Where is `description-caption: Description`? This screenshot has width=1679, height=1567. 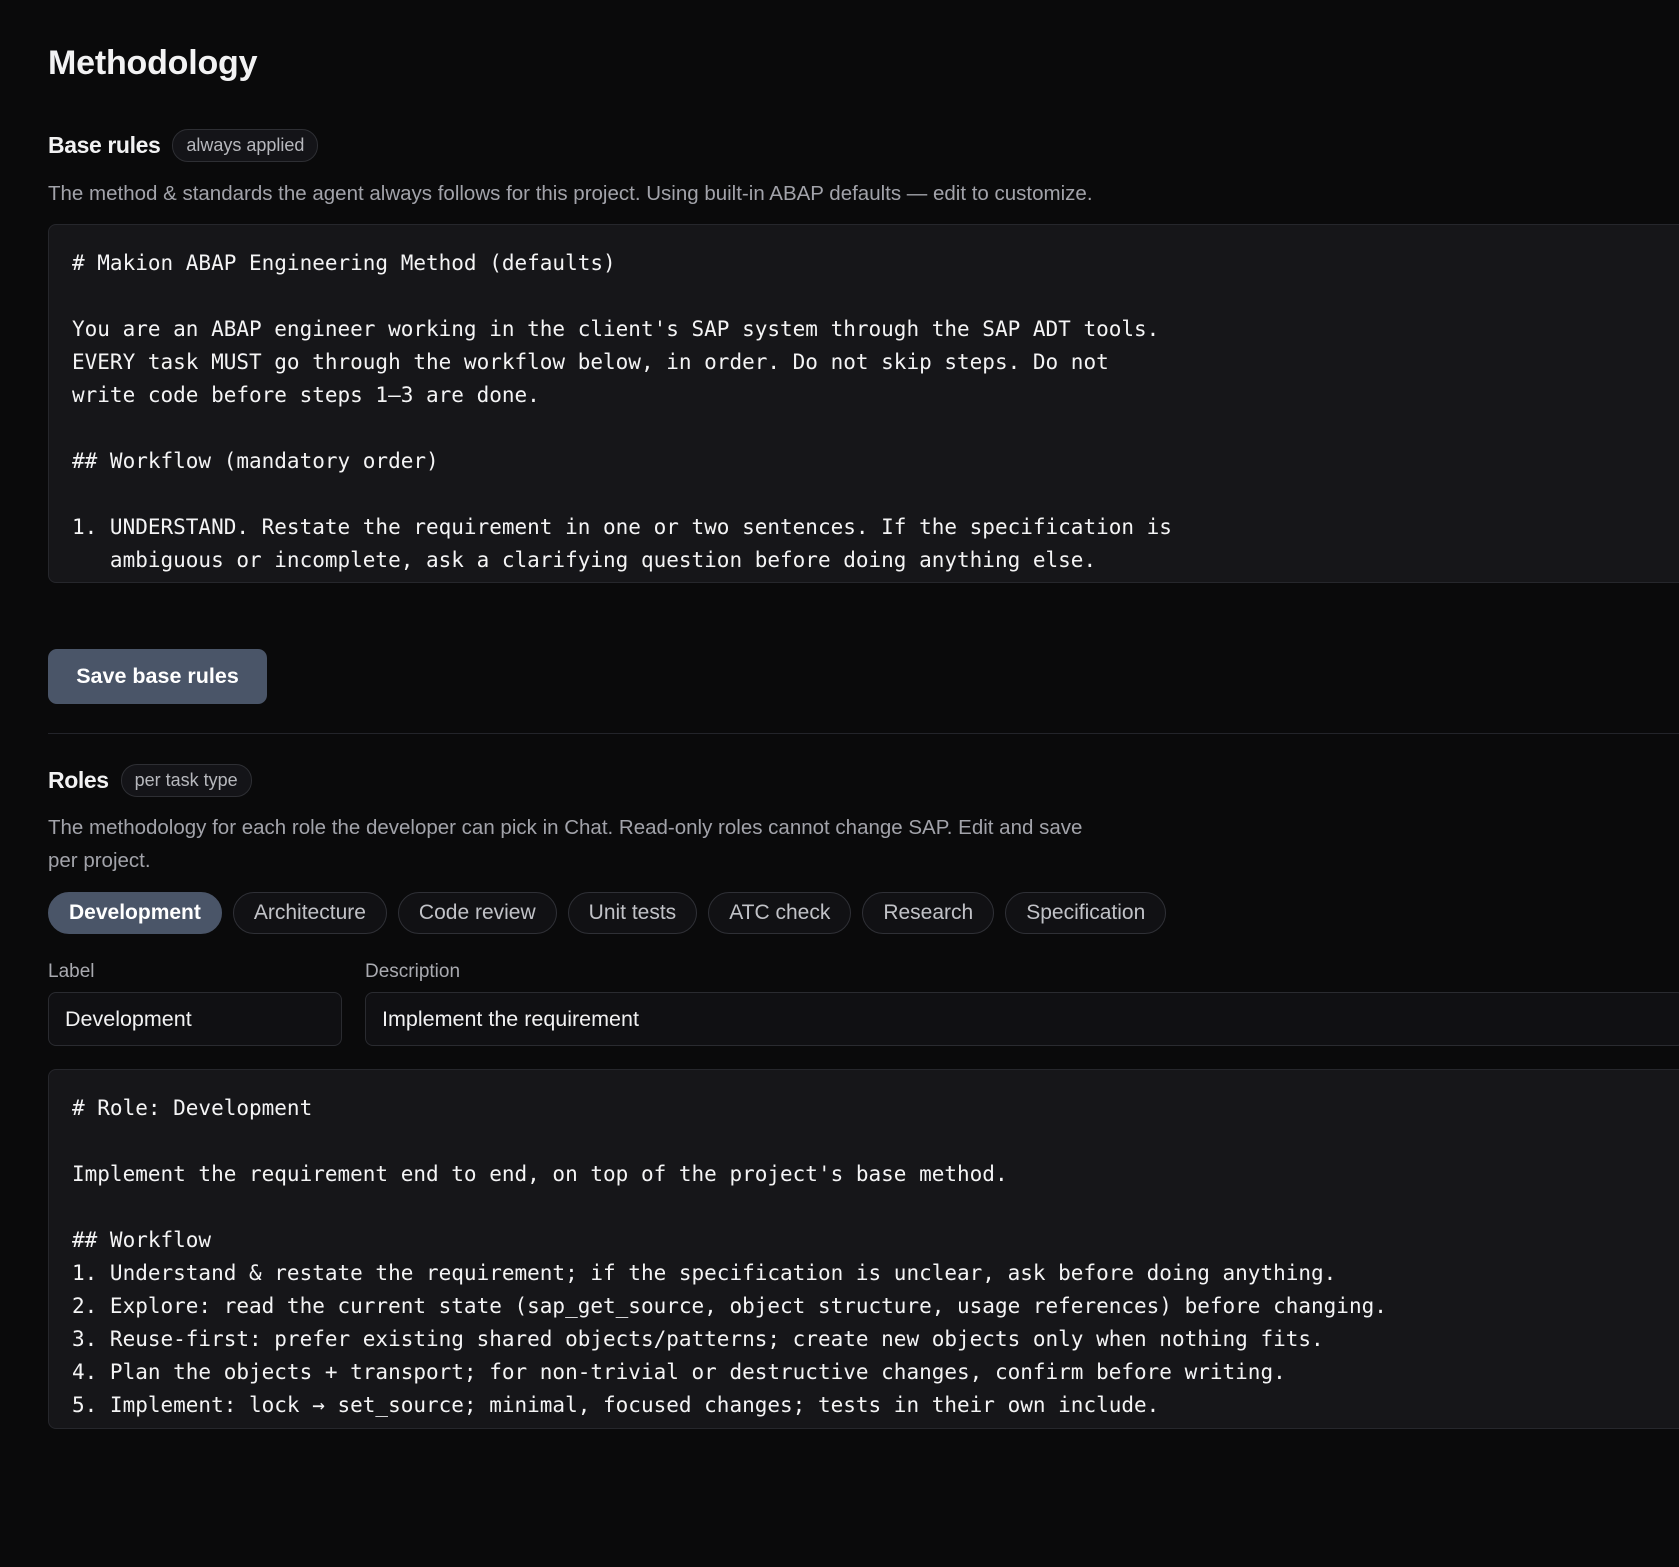 description-caption: Description is located at coordinates (413, 971).